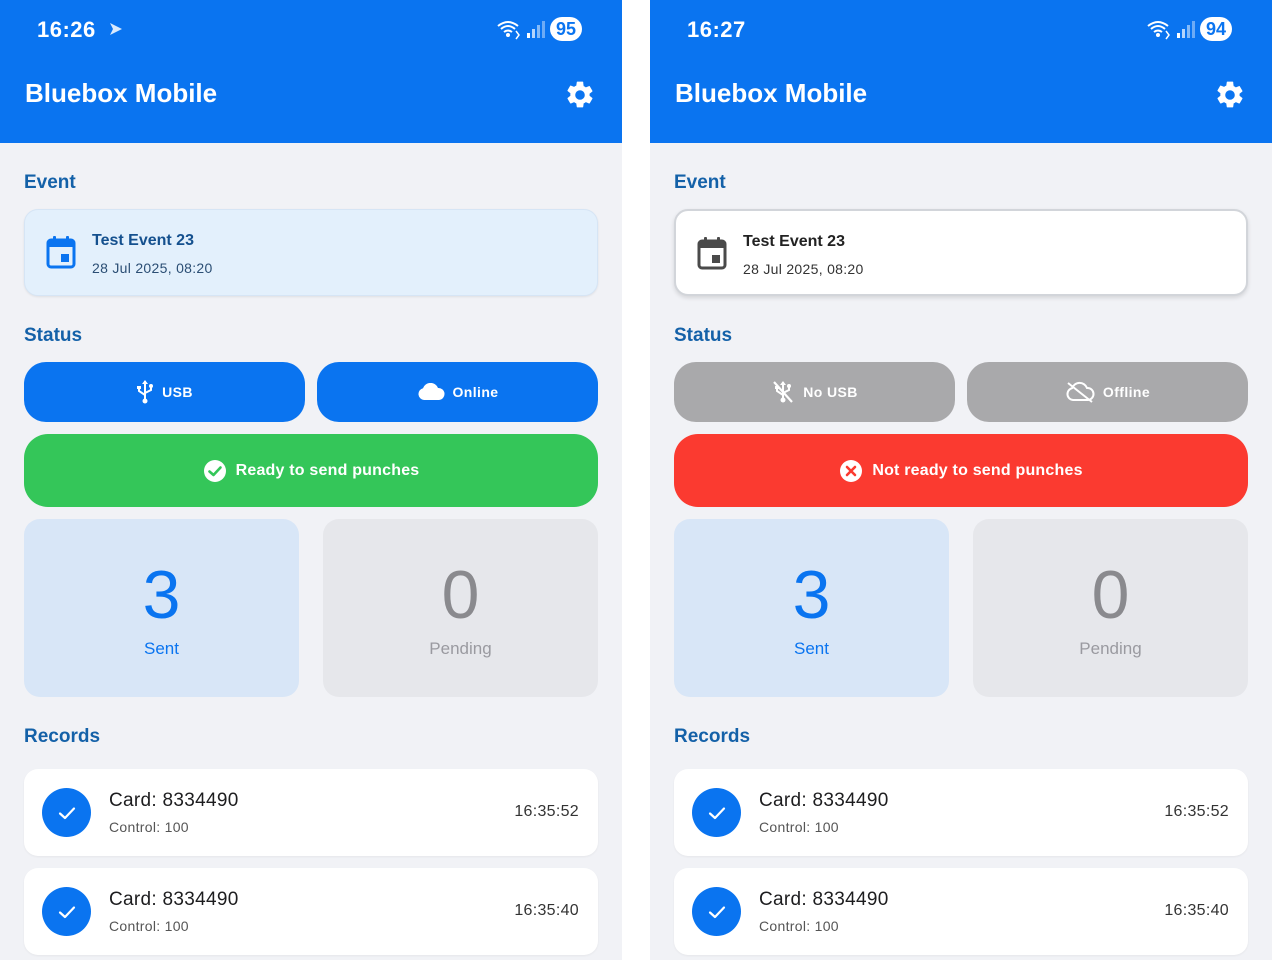  I want to click on screen-divider, so click(636, 480).